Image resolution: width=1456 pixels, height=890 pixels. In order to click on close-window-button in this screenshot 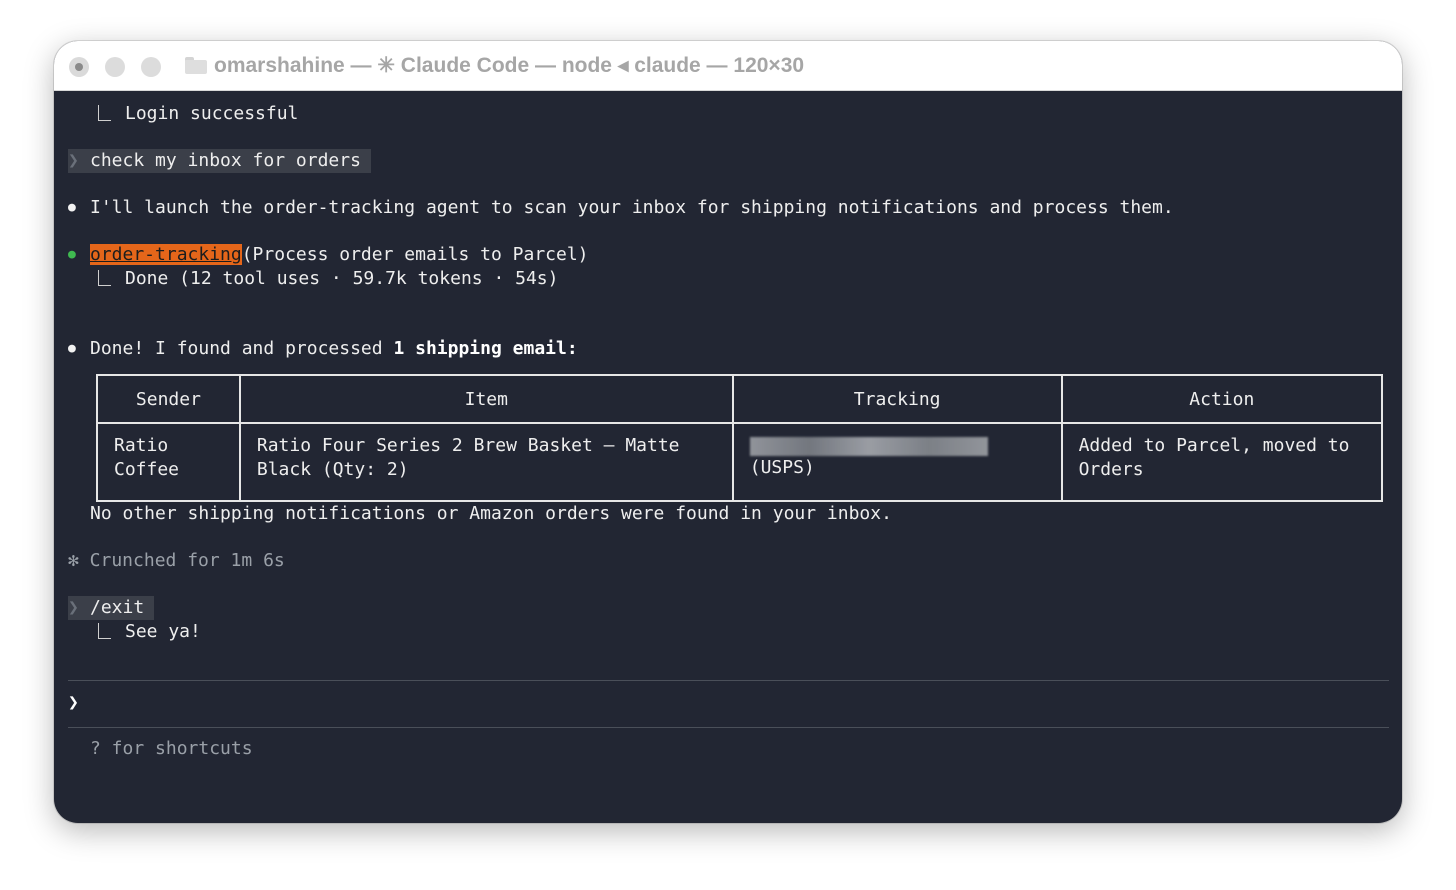, I will do `click(79, 67)`.